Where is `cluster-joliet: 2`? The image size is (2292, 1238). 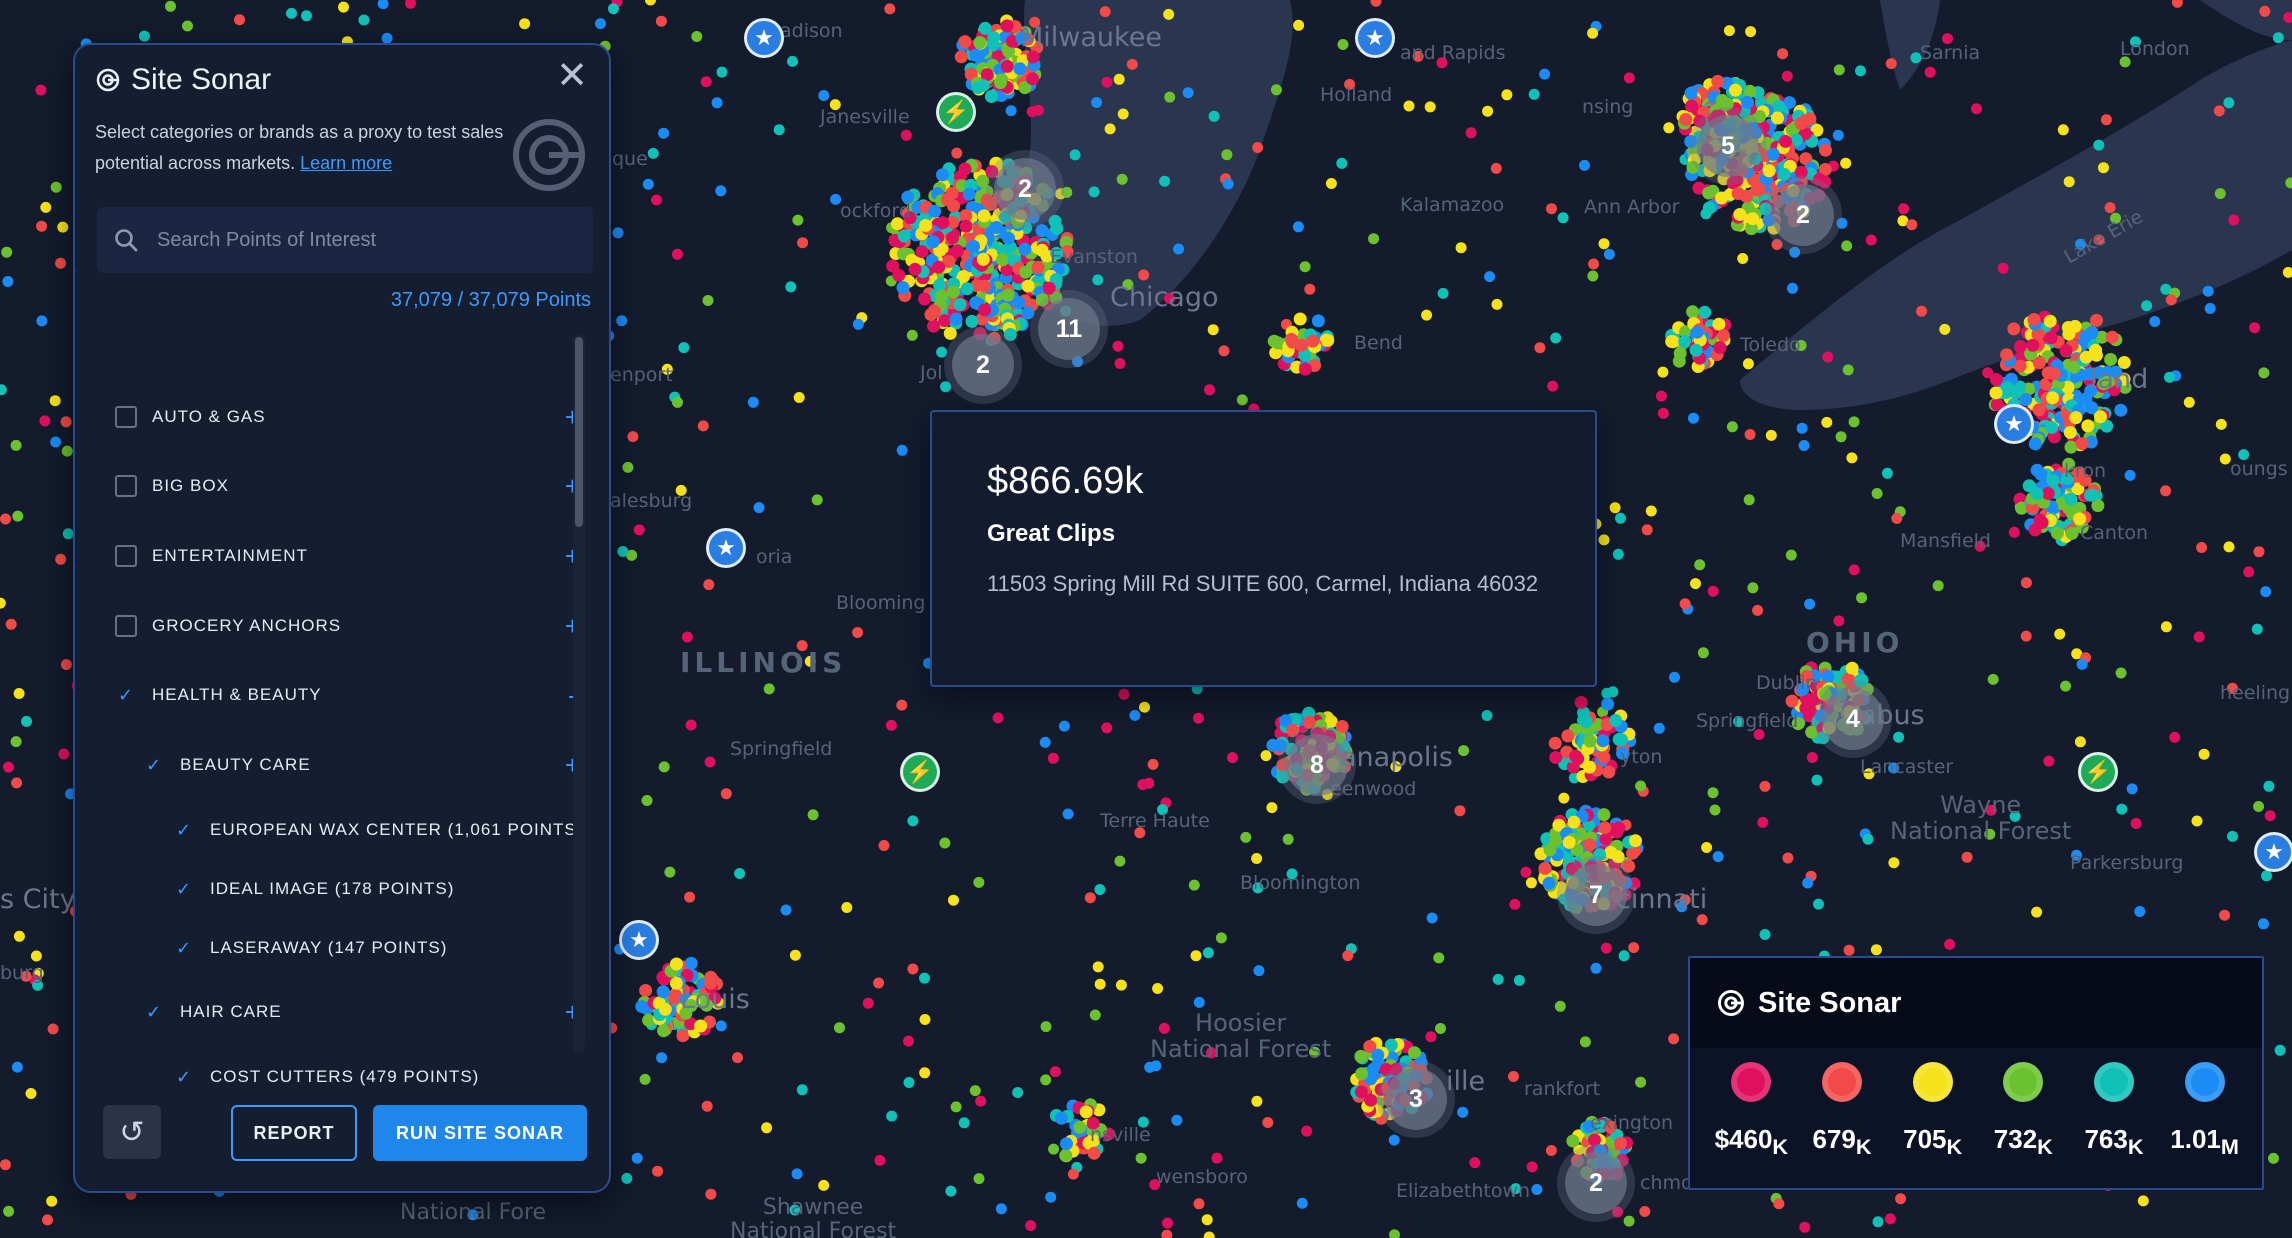 cluster-joliet: 2 is located at coordinates (983, 365).